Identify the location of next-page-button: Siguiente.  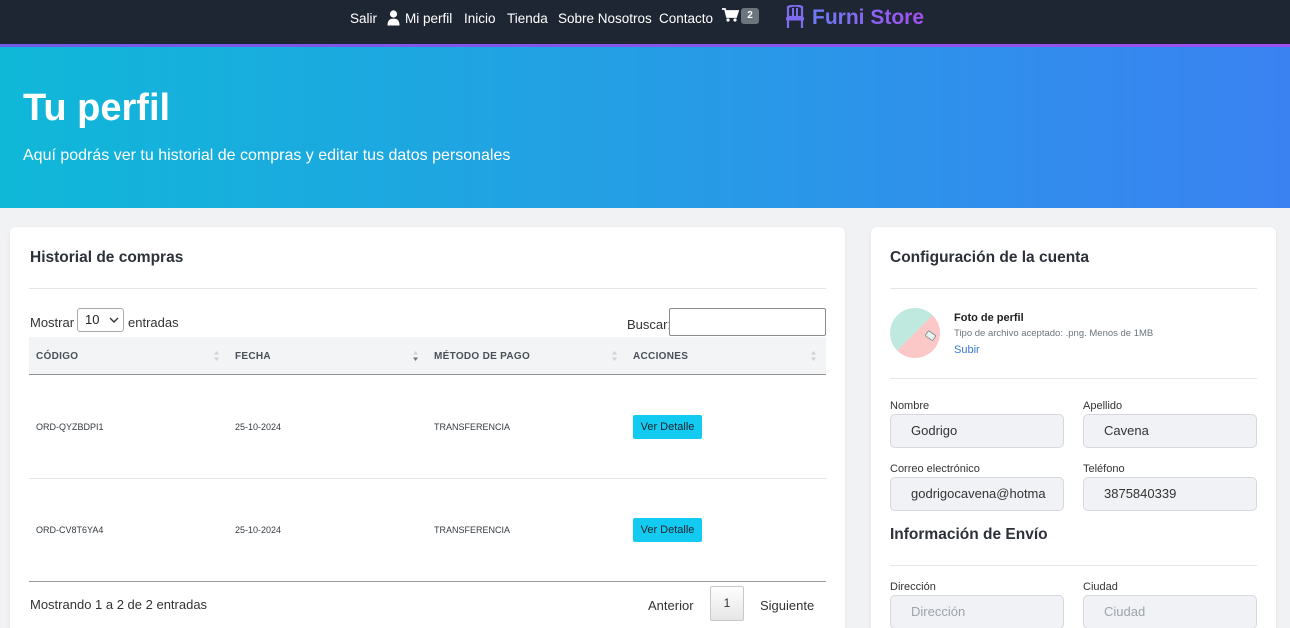
(787, 605).